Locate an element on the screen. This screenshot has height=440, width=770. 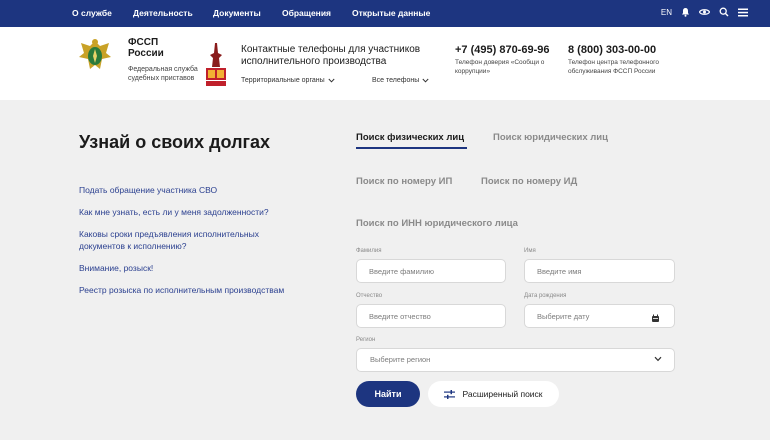
region-label: Регион is located at coordinates (366, 340).